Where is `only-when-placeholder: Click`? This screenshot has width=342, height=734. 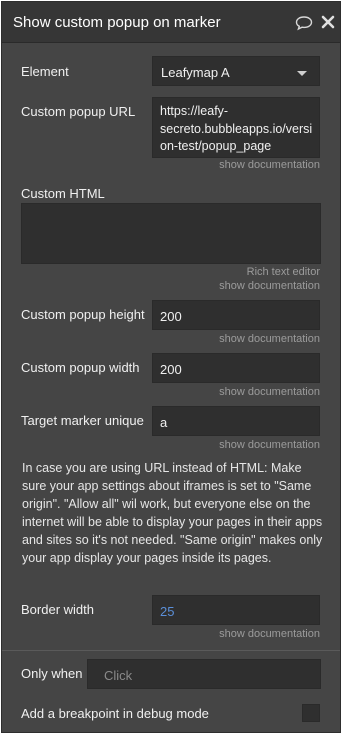
only-when-placeholder: Click is located at coordinates (118, 675).